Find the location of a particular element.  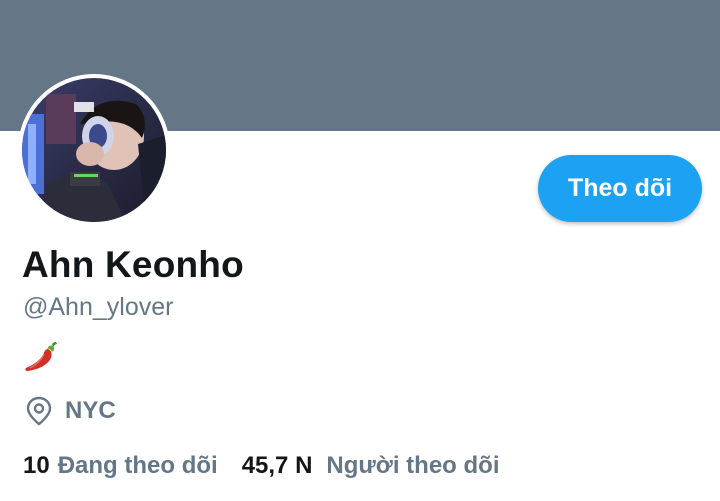

hot-pepper-icon is located at coordinates (41, 356).